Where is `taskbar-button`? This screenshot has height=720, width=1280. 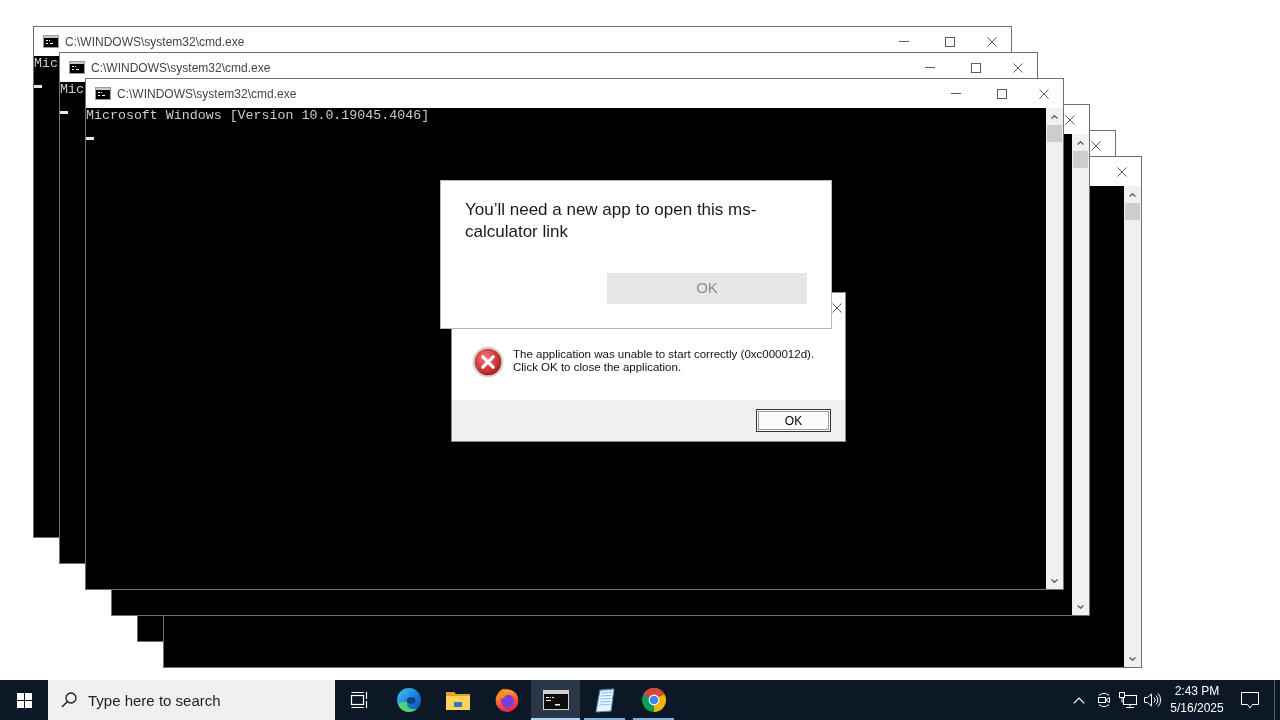 taskbar-button is located at coordinates (555, 700).